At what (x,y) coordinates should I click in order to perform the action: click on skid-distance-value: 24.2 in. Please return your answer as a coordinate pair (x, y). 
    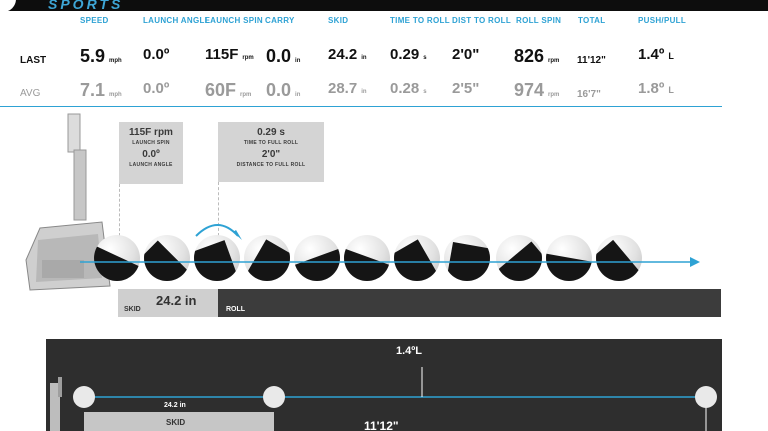
    Looking at the image, I should click on (176, 300).